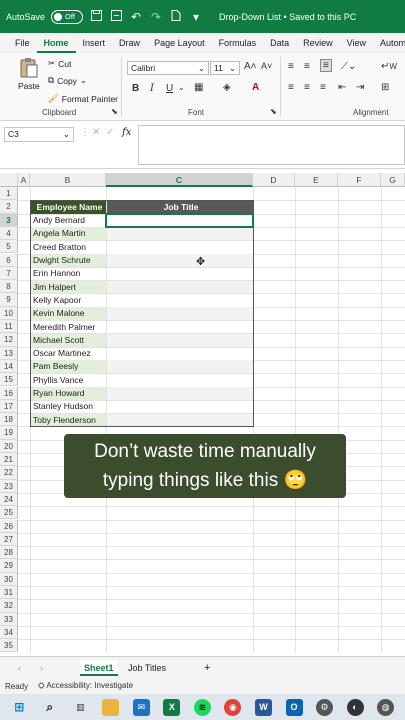 The image size is (405, 720). Describe the element at coordinates (114, 111) in the screenshot. I see `clipboard-launcher-icon: ⬊` at that location.